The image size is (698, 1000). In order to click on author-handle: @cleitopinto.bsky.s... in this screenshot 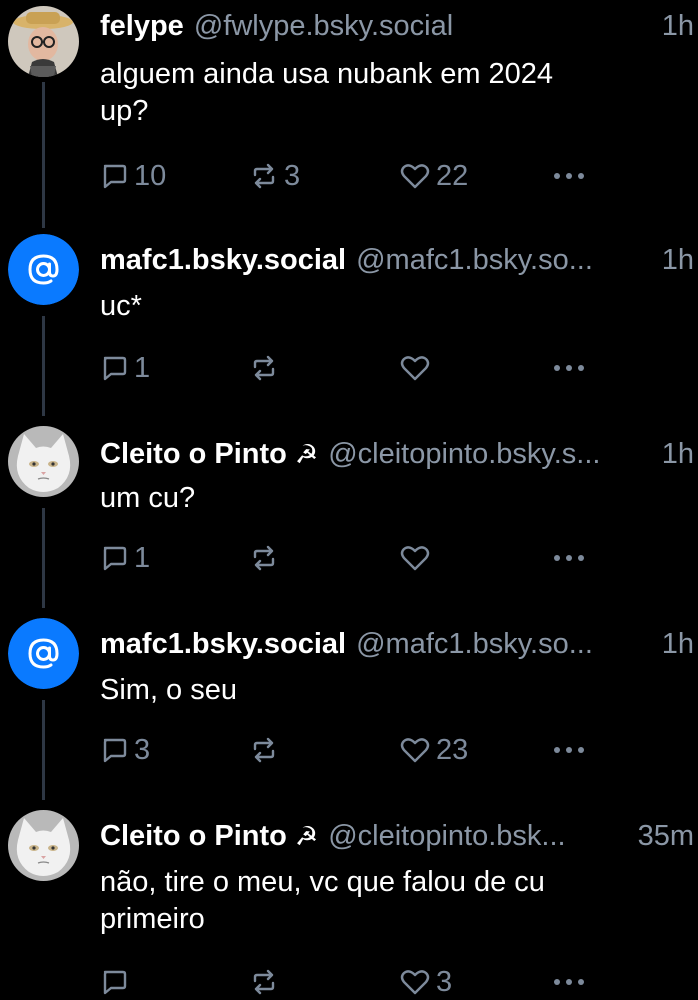, I will do `click(492, 454)`.